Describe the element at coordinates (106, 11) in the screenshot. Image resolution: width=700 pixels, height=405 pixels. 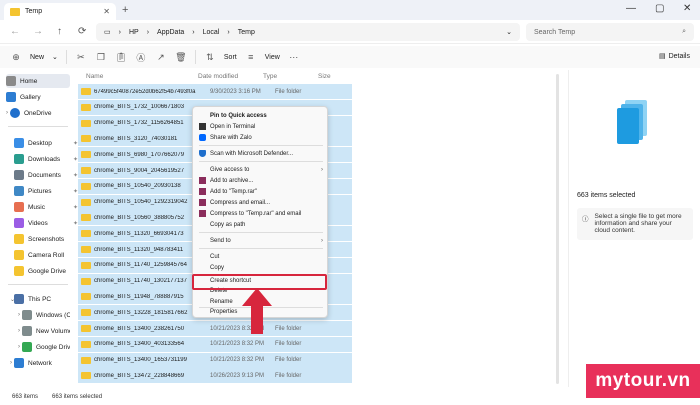
I see `close-tab-icon: ✕` at that location.